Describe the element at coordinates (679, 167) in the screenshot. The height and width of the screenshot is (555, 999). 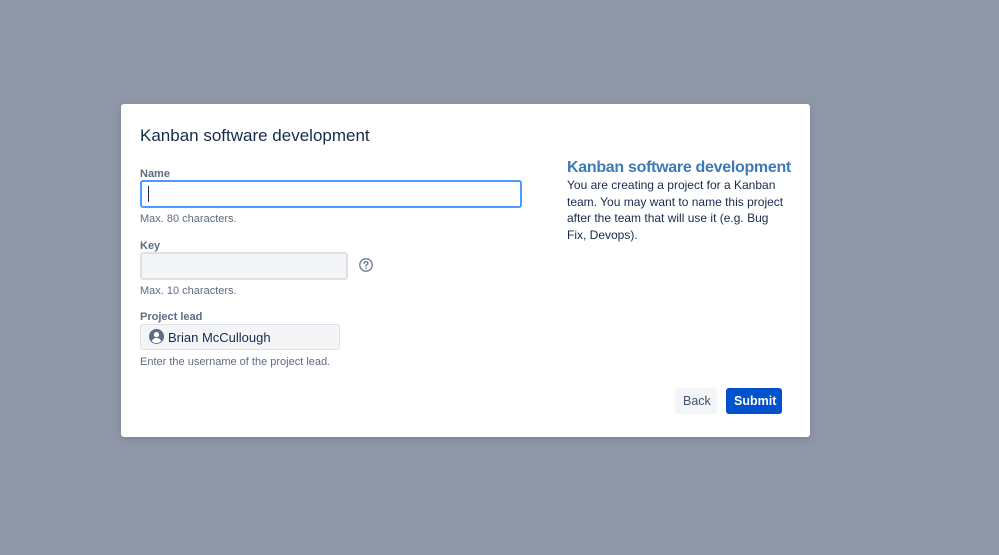
I see `template-info-title: Kanban software development` at that location.